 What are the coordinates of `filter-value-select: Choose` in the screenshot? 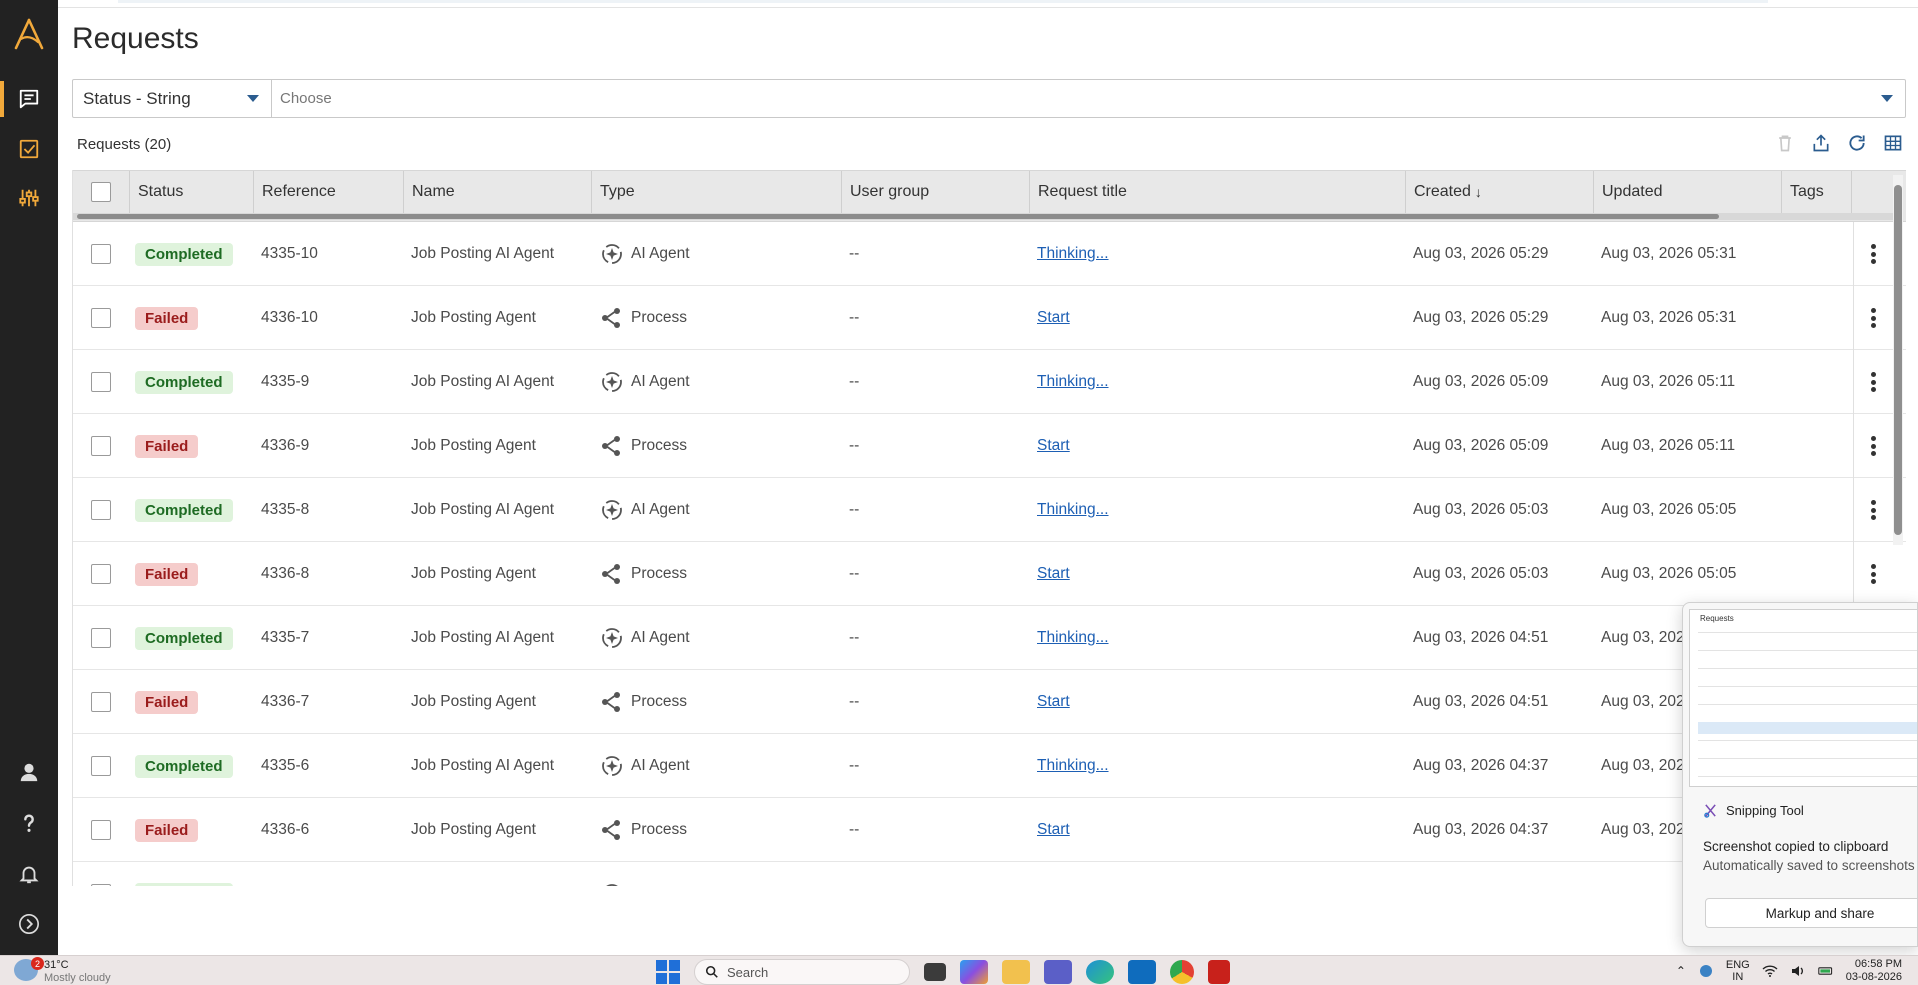 It's located at (1088, 98).